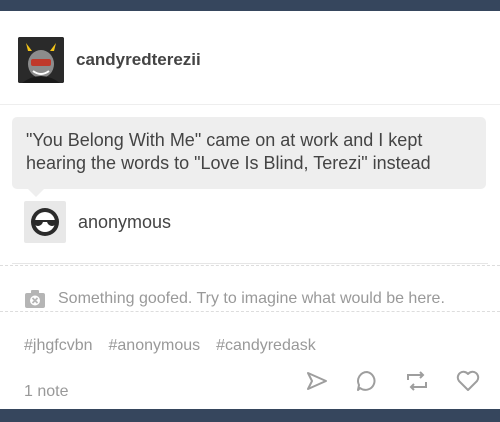 This screenshot has width=500, height=422. I want to click on blog-avatar, so click(41, 60).